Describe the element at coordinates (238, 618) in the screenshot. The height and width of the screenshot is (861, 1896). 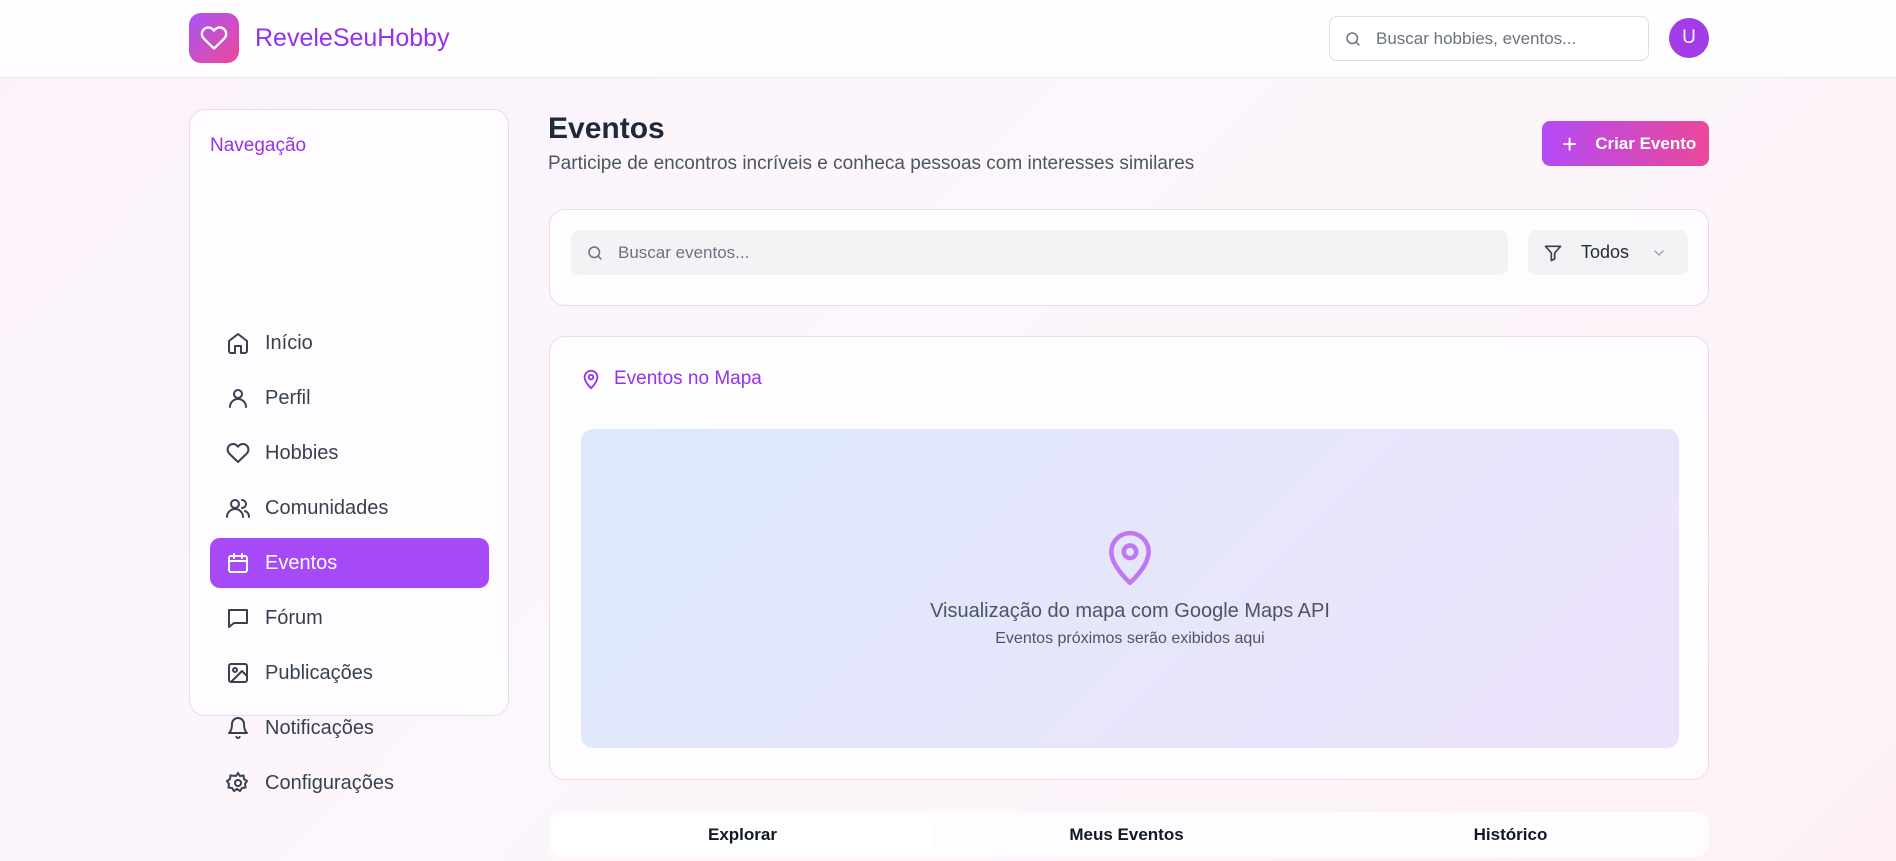
I see `message-icon` at that location.